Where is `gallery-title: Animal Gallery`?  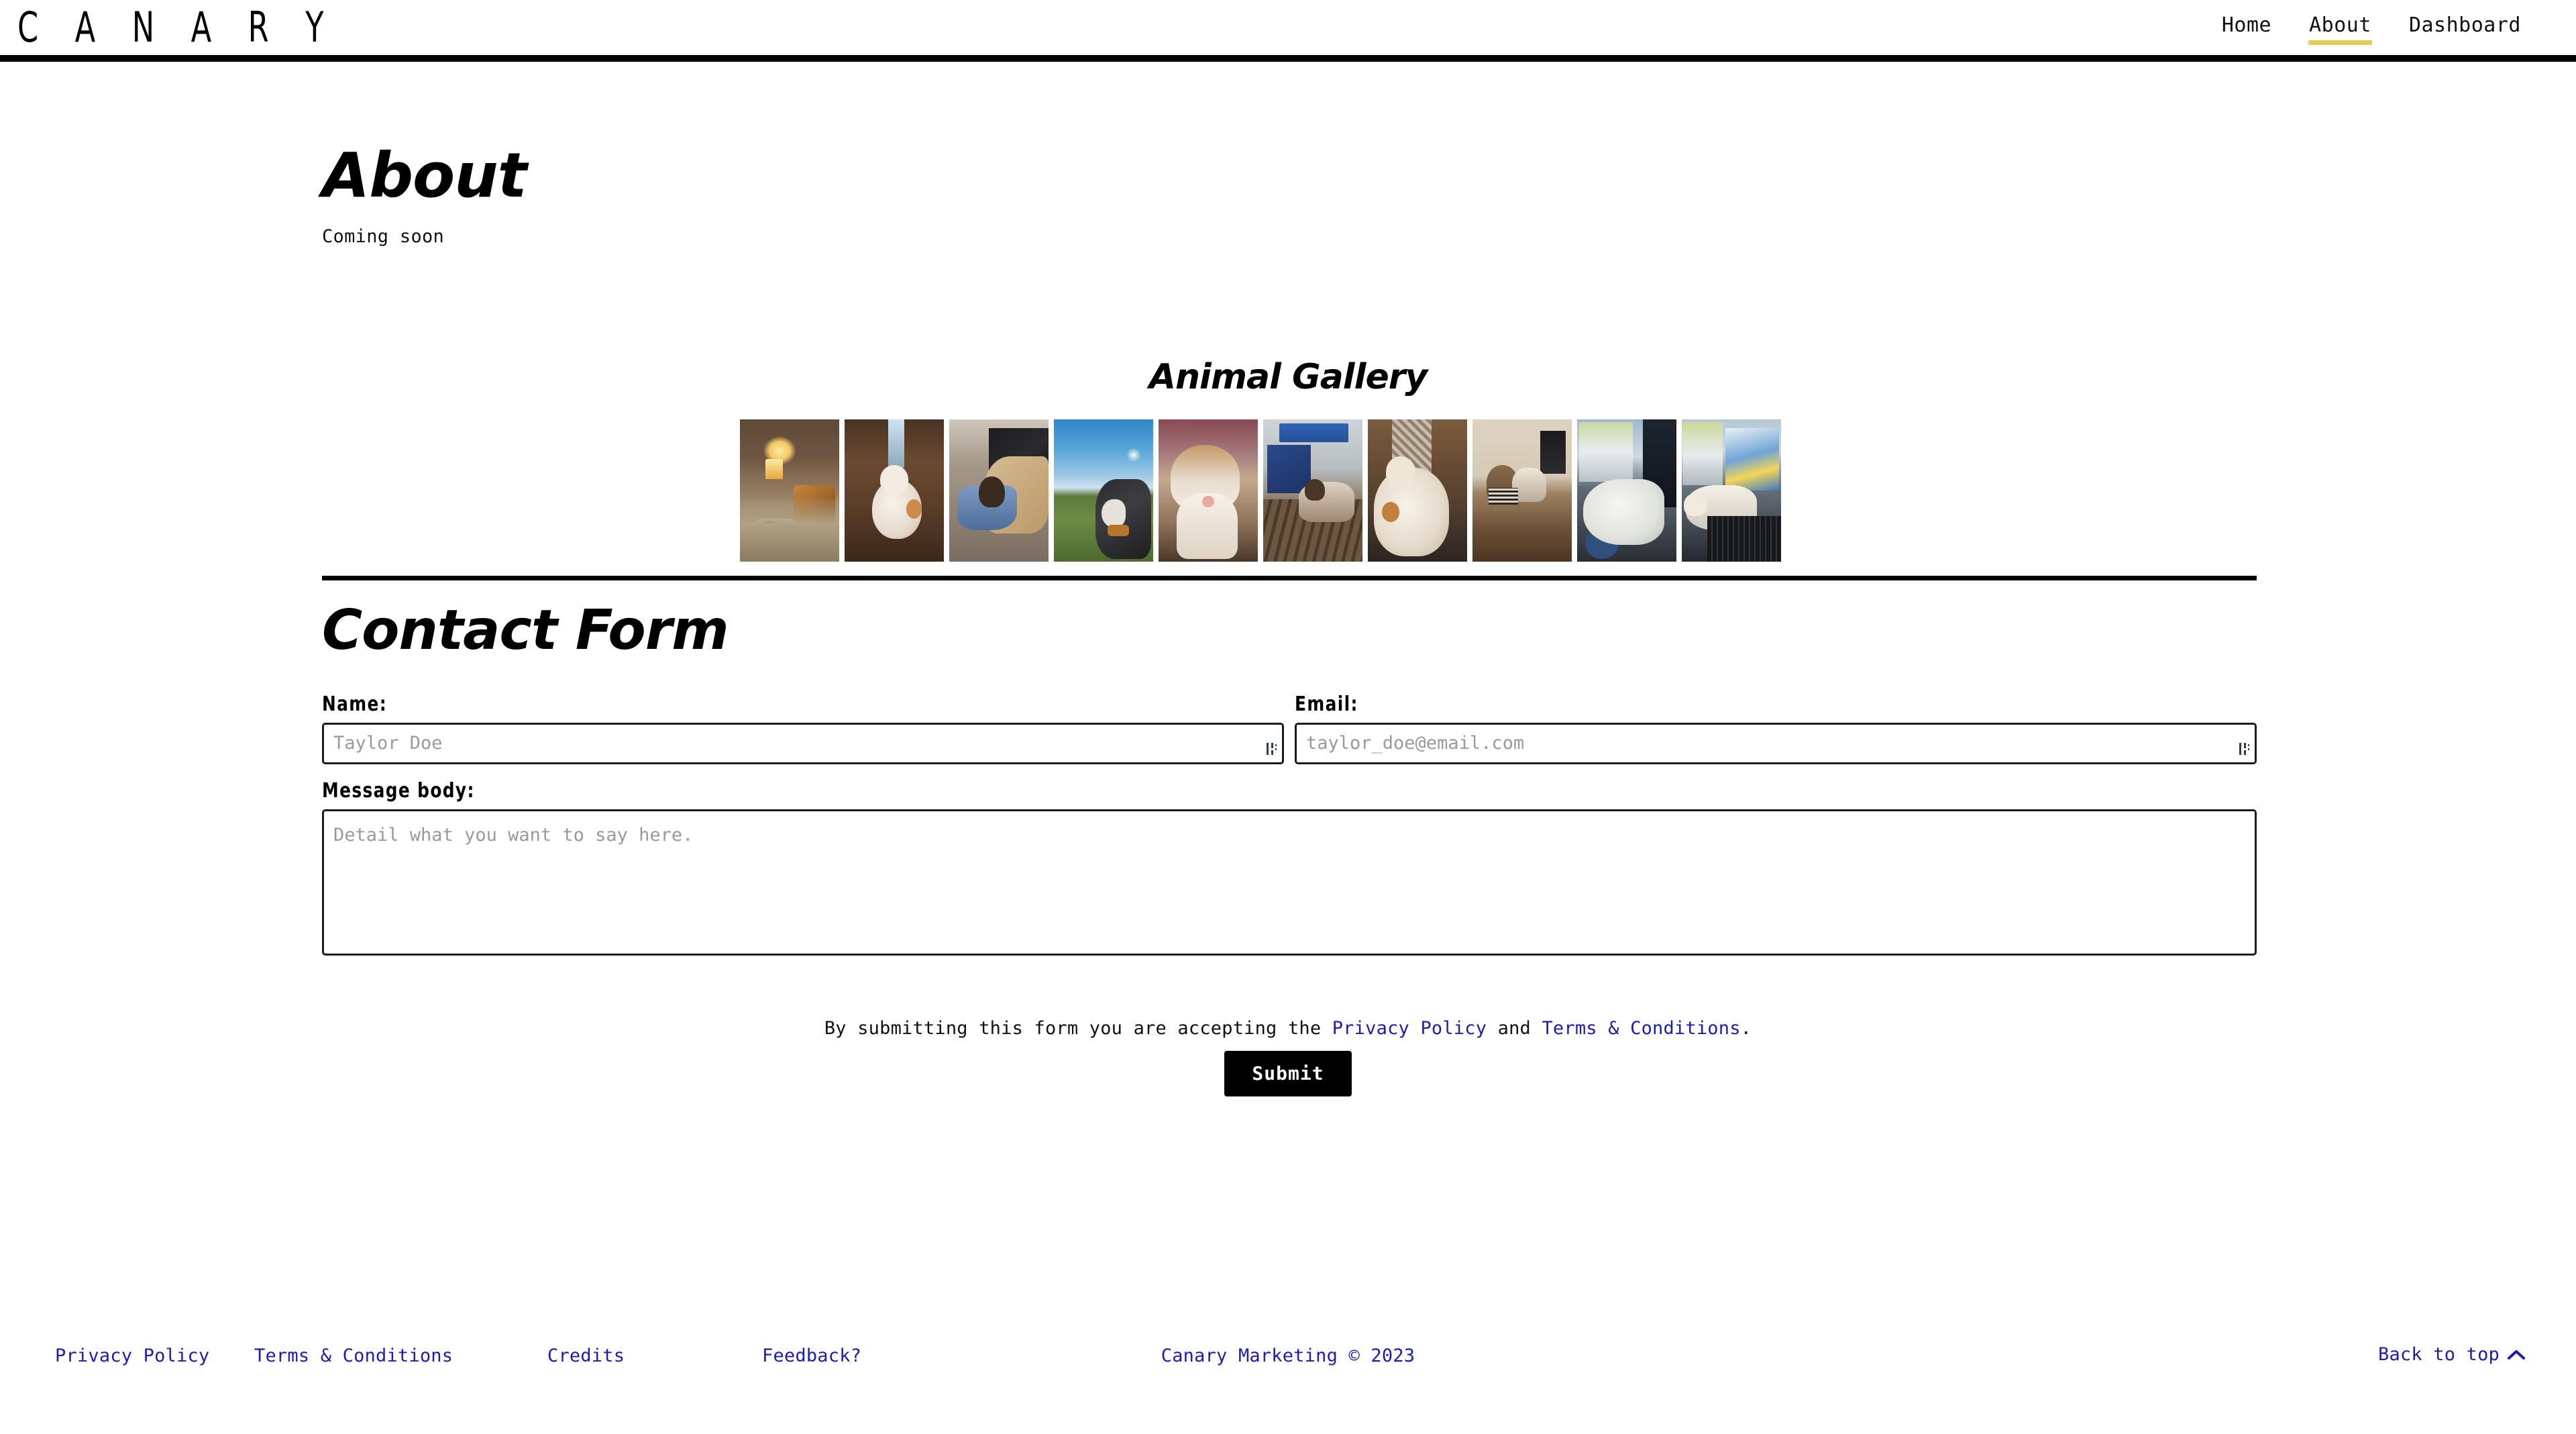 gallery-title: Animal Gallery is located at coordinates (1288, 377).